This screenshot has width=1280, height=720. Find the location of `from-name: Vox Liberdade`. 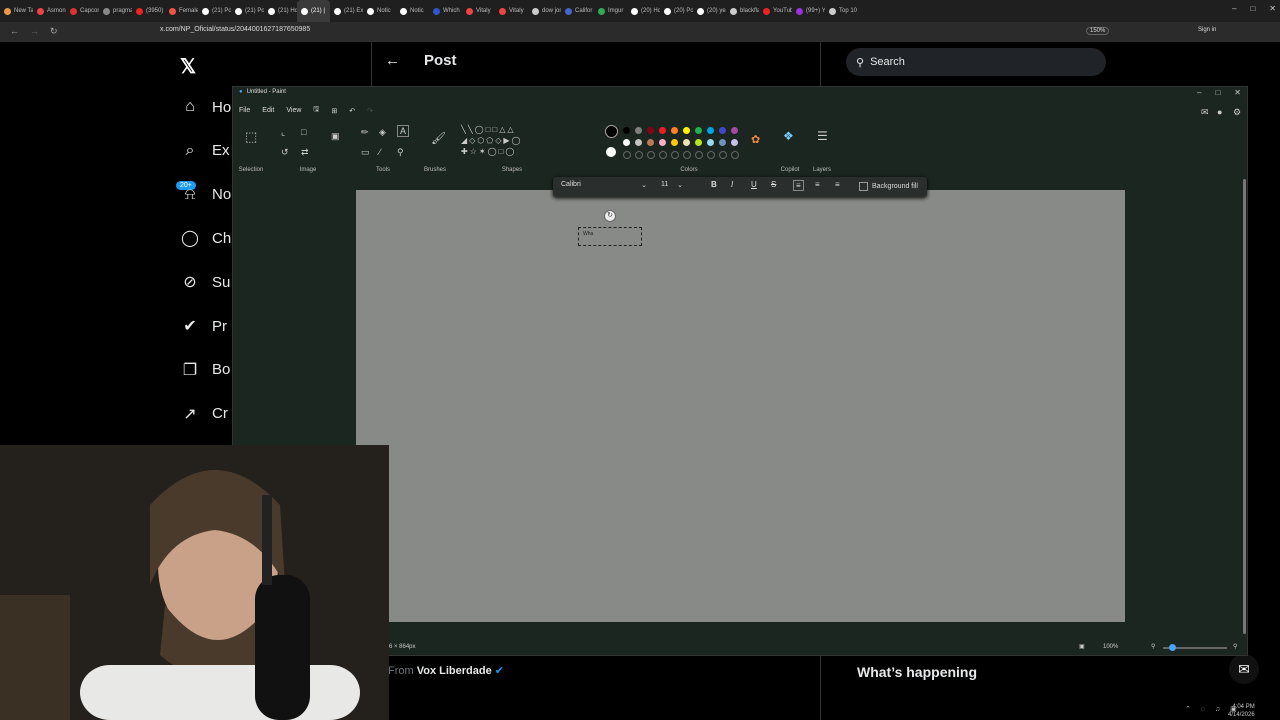

from-name: Vox Liberdade is located at coordinates (454, 671).